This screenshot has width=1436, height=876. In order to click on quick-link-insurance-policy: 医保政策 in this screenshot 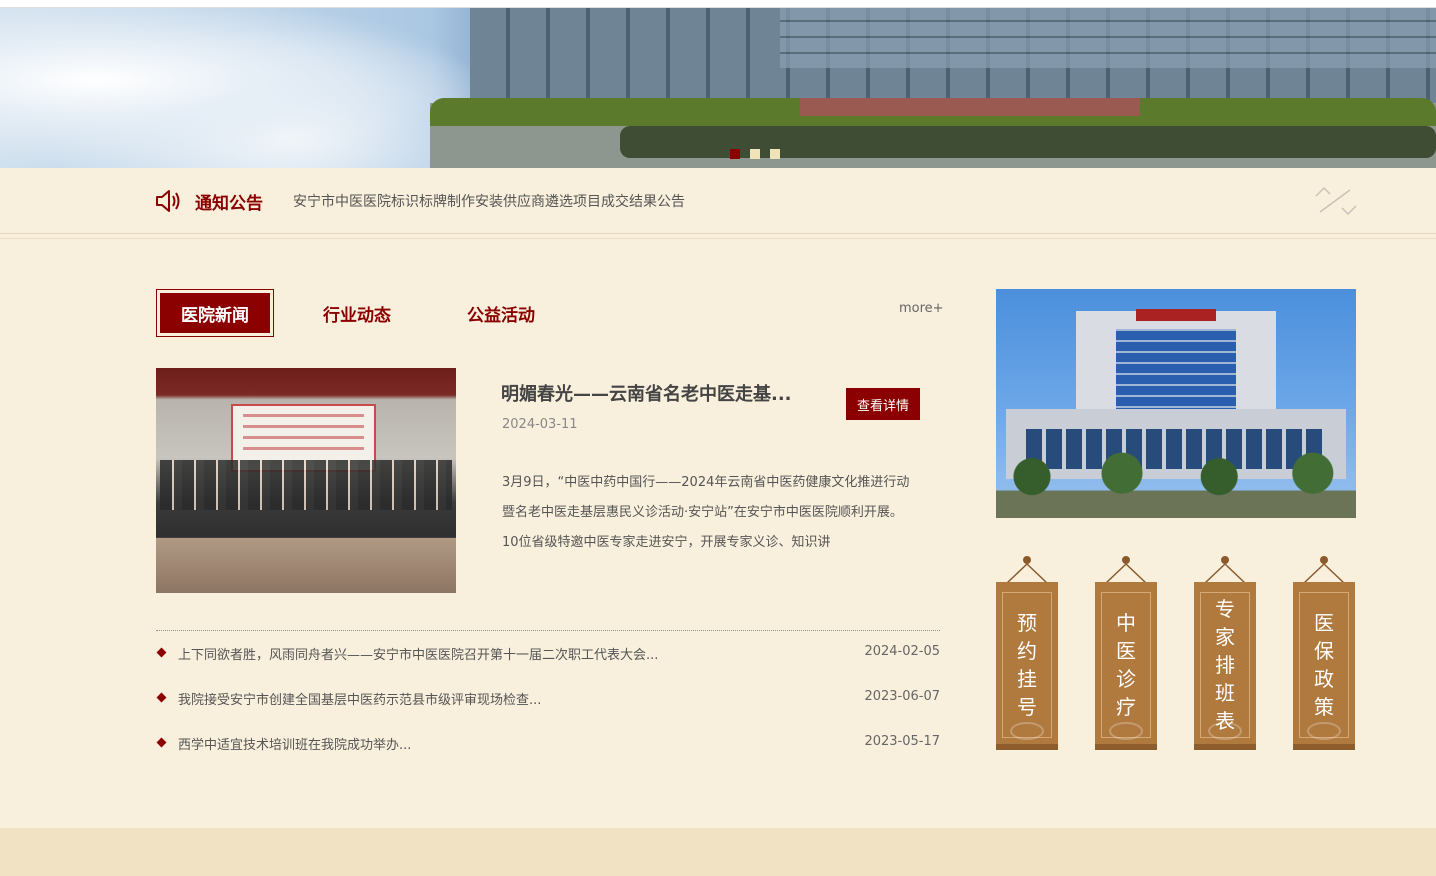, I will do `click(1324, 653)`.